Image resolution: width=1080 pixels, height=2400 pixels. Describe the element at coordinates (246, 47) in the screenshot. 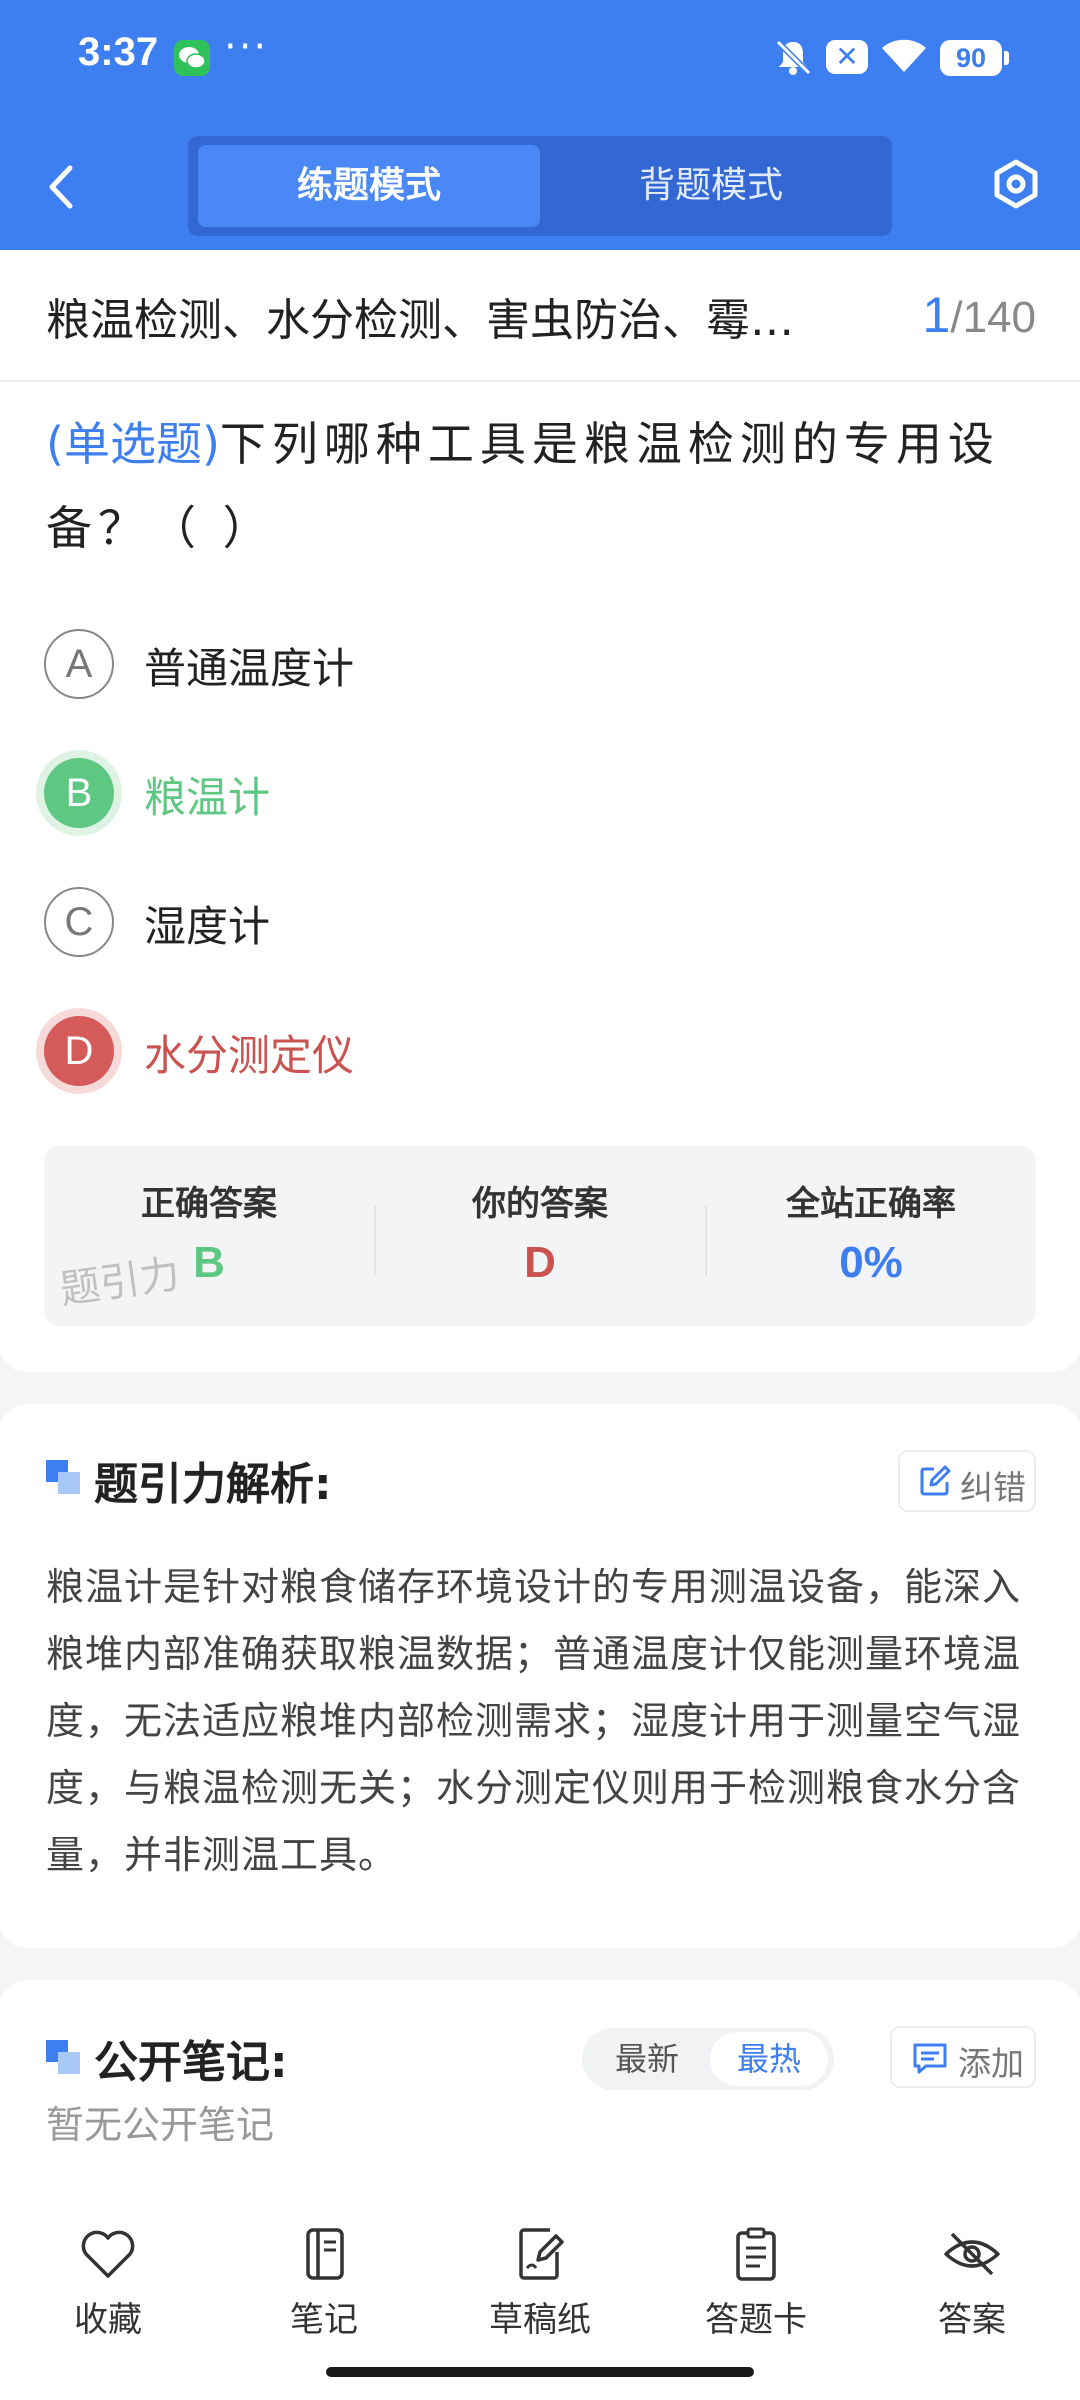

I see `status-more-dots: ···` at that location.